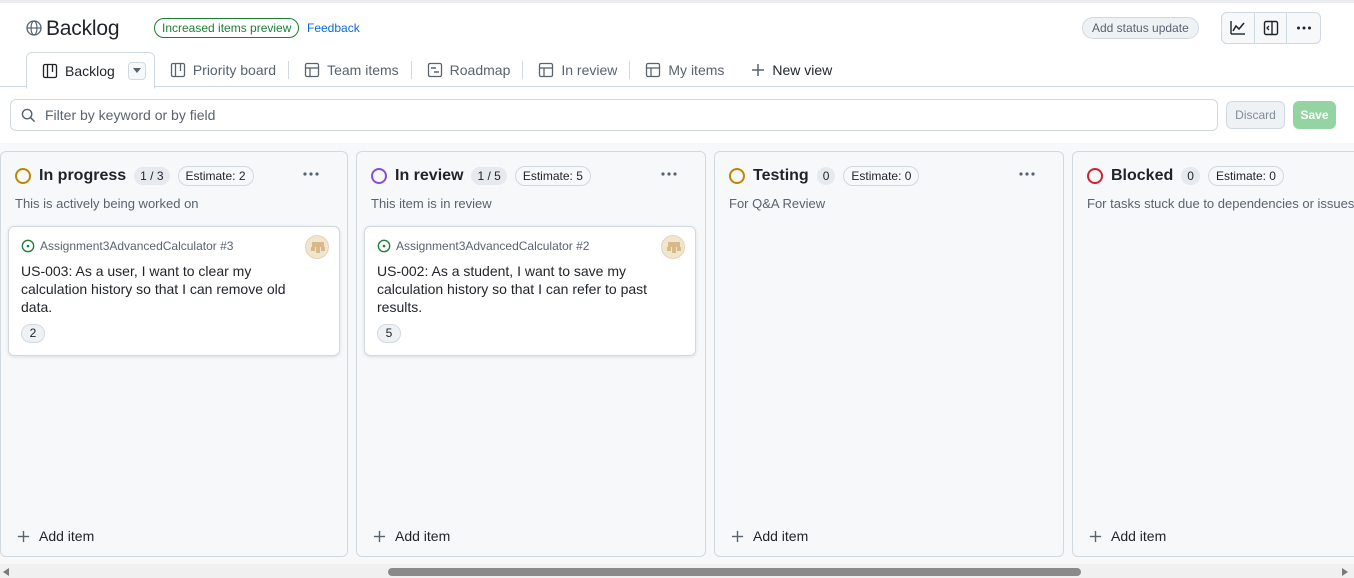 This screenshot has height=578, width=1354. I want to click on tab-backlog: Backlog, so click(90, 70).